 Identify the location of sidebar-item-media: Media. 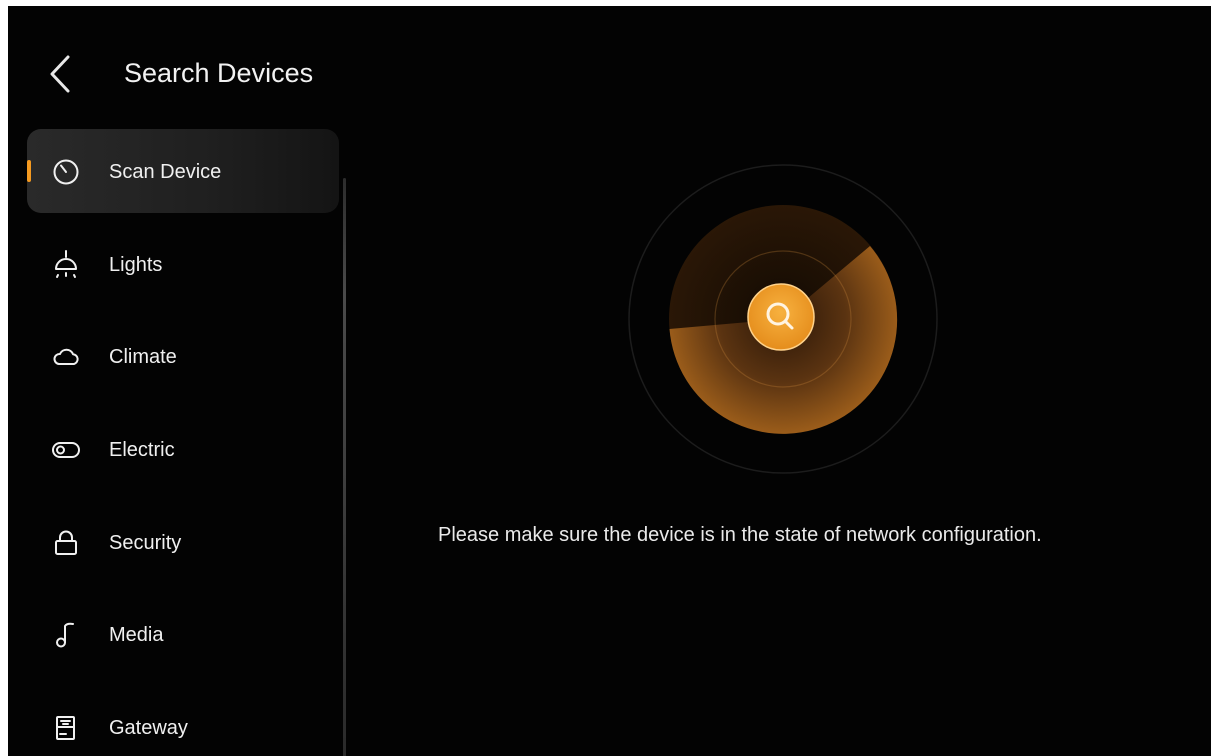
(183, 634).